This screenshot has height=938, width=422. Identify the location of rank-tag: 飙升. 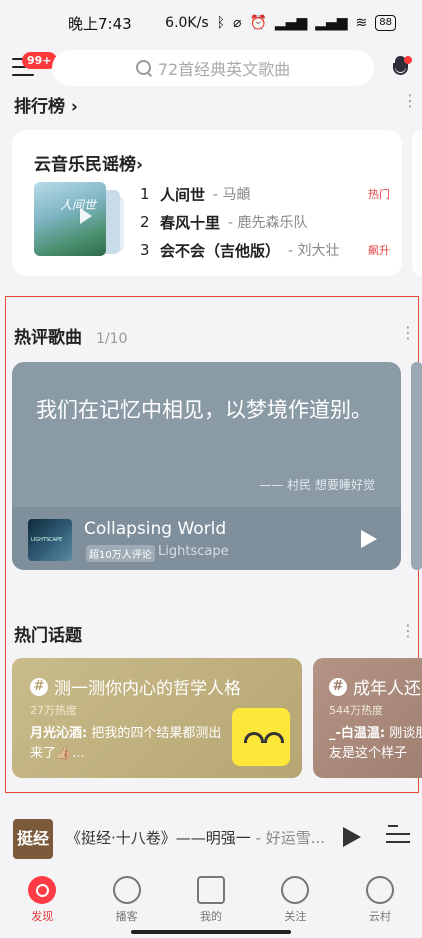
(379, 250).